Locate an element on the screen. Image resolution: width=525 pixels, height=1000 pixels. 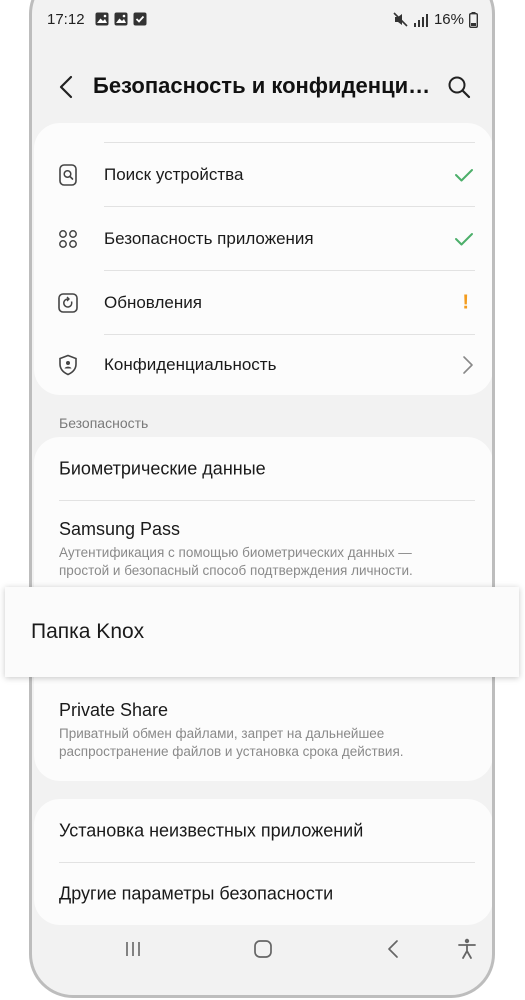
updates-item: Обновления ! is located at coordinates (263, 302).